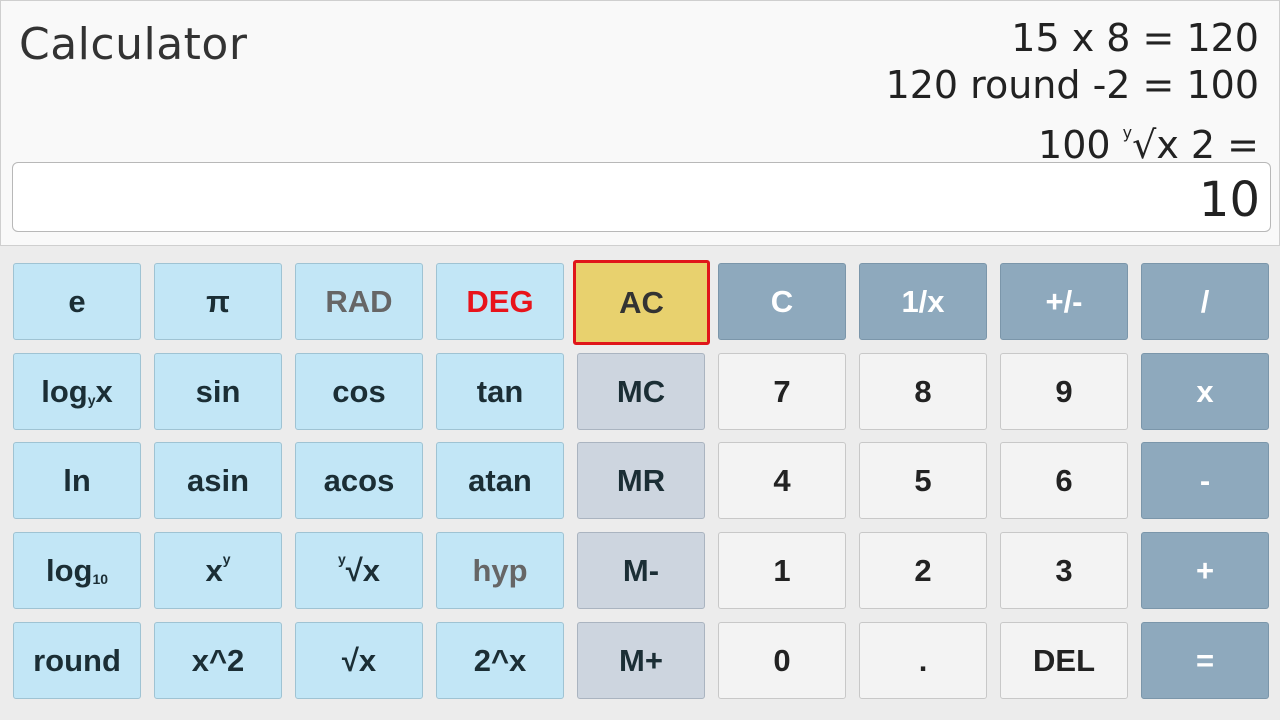 This screenshot has height=720, width=1280. I want to click on subtract-button: -, so click(1205, 480).